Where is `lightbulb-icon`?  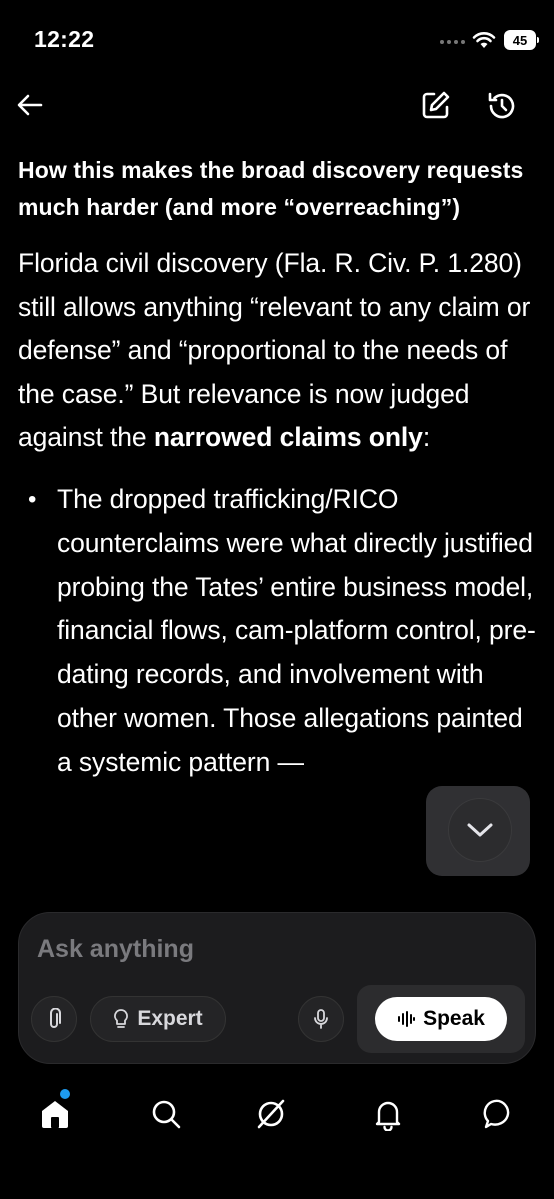
lightbulb-icon is located at coordinates (121, 1018).